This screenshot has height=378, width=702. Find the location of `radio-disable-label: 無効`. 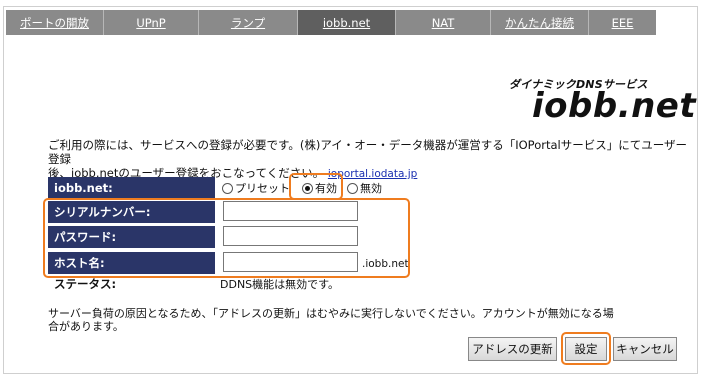

radio-disable-label: 無効 is located at coordinates (371, 188).